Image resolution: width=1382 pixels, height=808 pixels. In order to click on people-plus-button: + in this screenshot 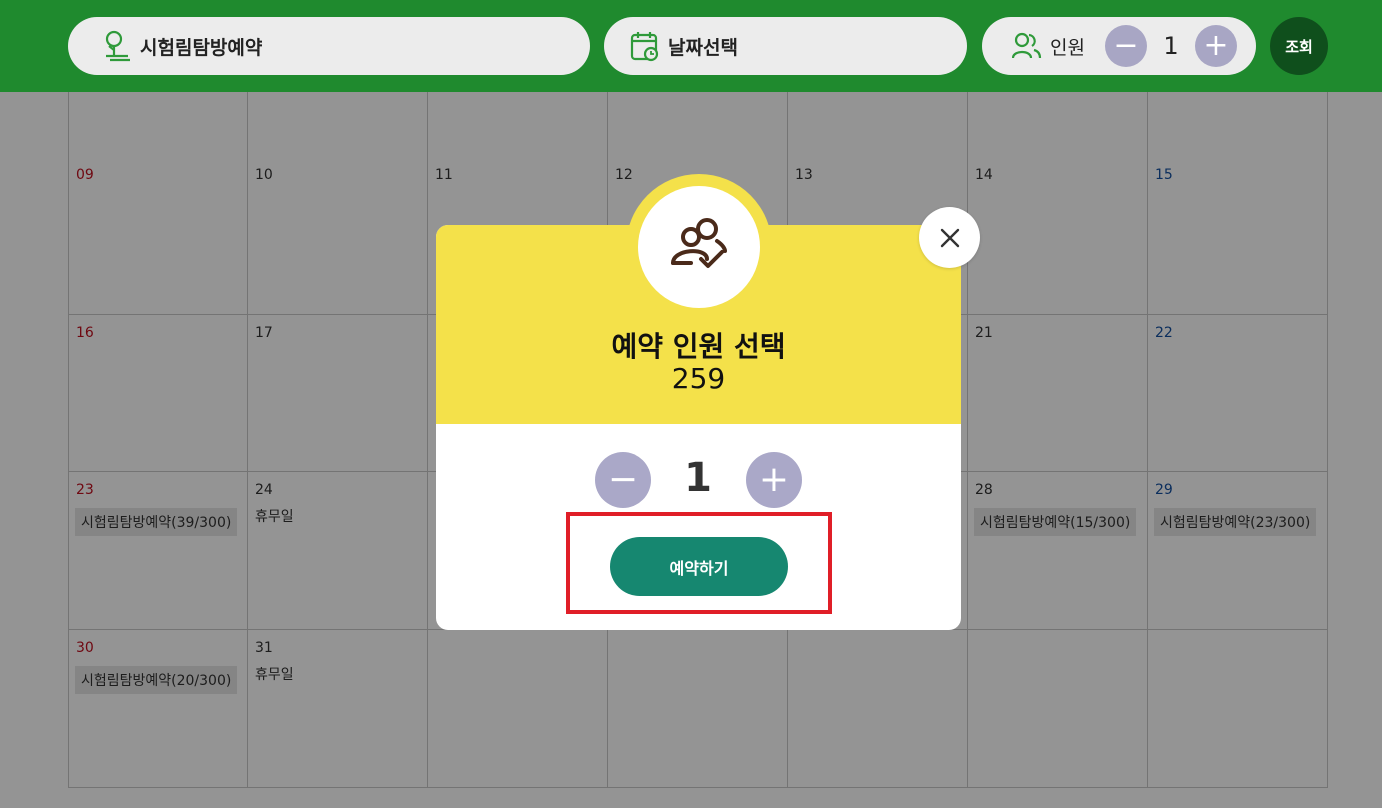, I will do `click(1215, 46)`.